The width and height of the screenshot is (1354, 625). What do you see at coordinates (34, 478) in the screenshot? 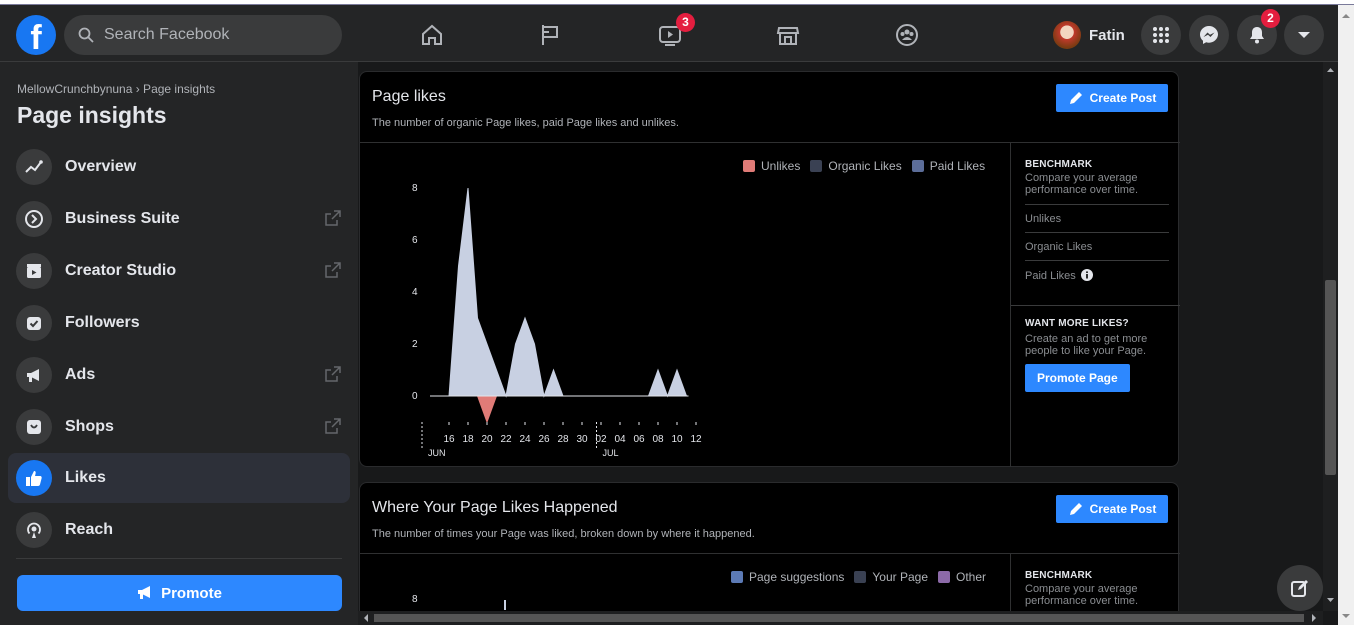
I see `thumbs-up-icon` at bounding box center [34, 478].